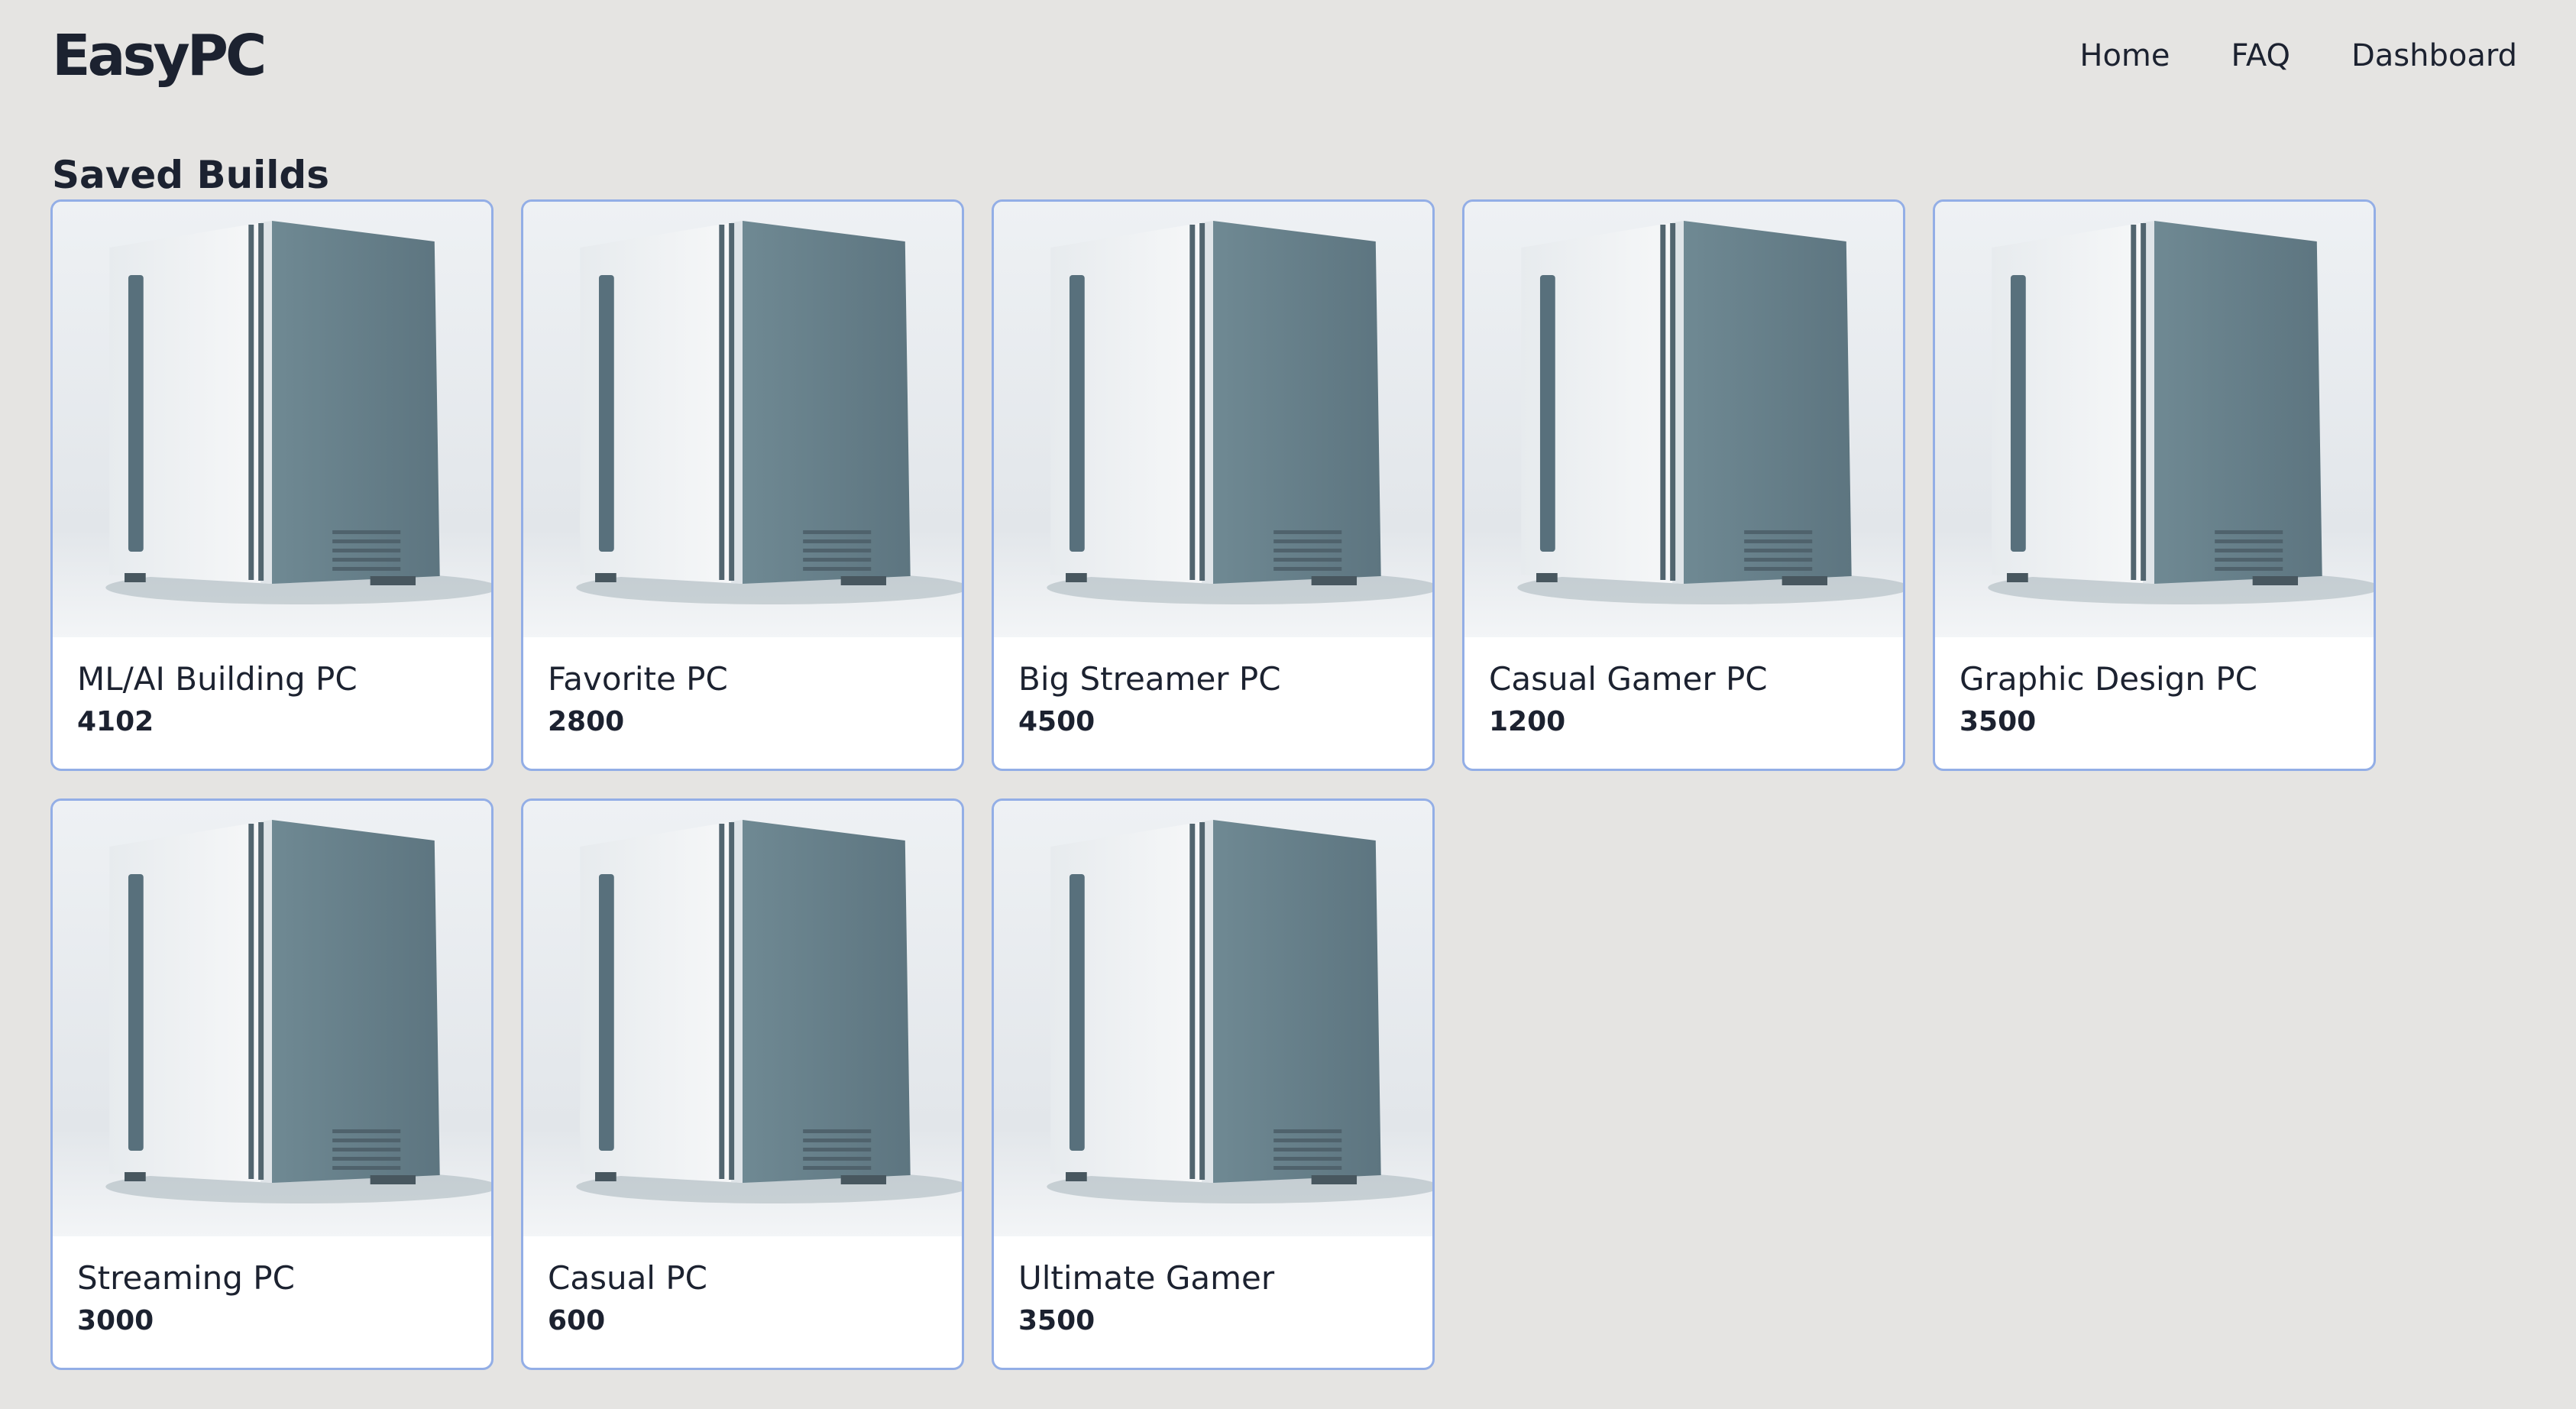 This screenshot has height=1409, width=2576. Describe the element at coordinates (217, 679) in the screenshot. I see `build-name: ML/AI Building PC` at that location.